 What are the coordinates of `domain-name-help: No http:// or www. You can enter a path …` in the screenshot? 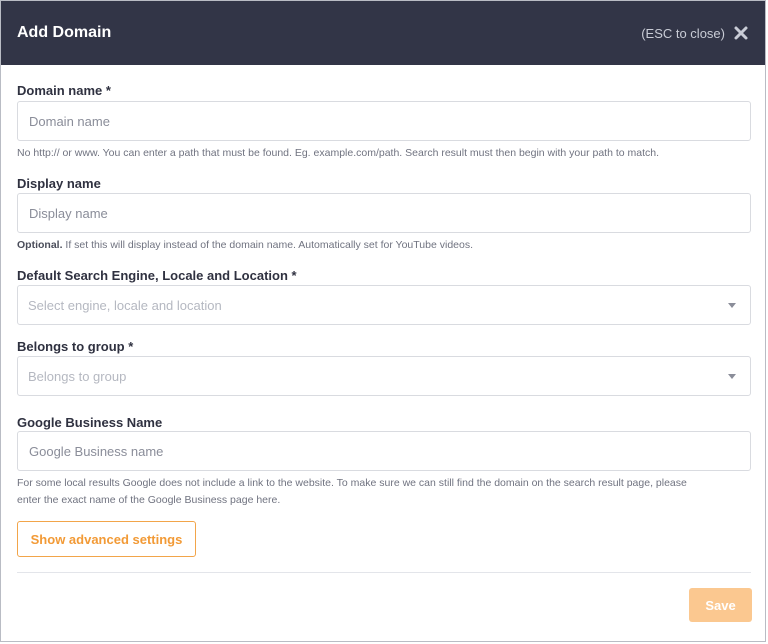 It's located at (338, 153).